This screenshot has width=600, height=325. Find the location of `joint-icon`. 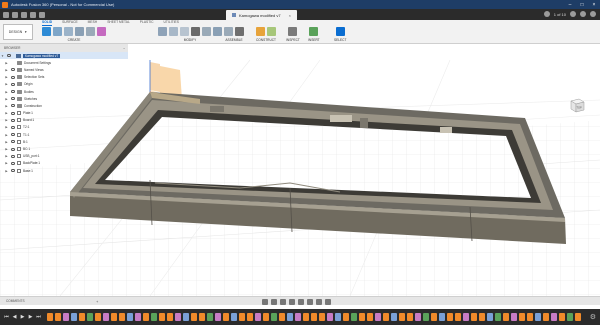

joint-icon is located at coordinates (239, 31).